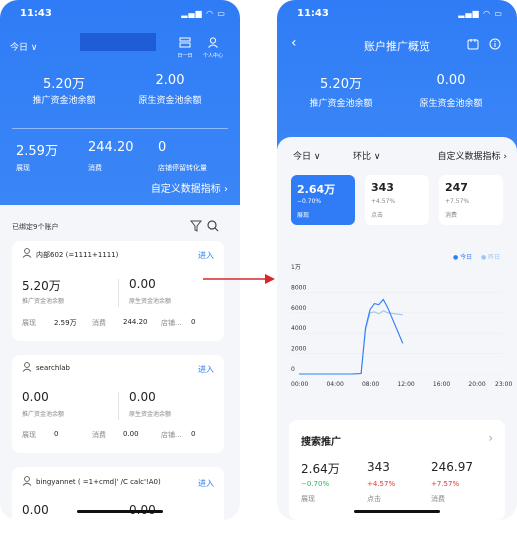 This screenshot has width=517, height=536. I want to click on store-conversion-label: 店铺停留转化量, so click(182, 168).